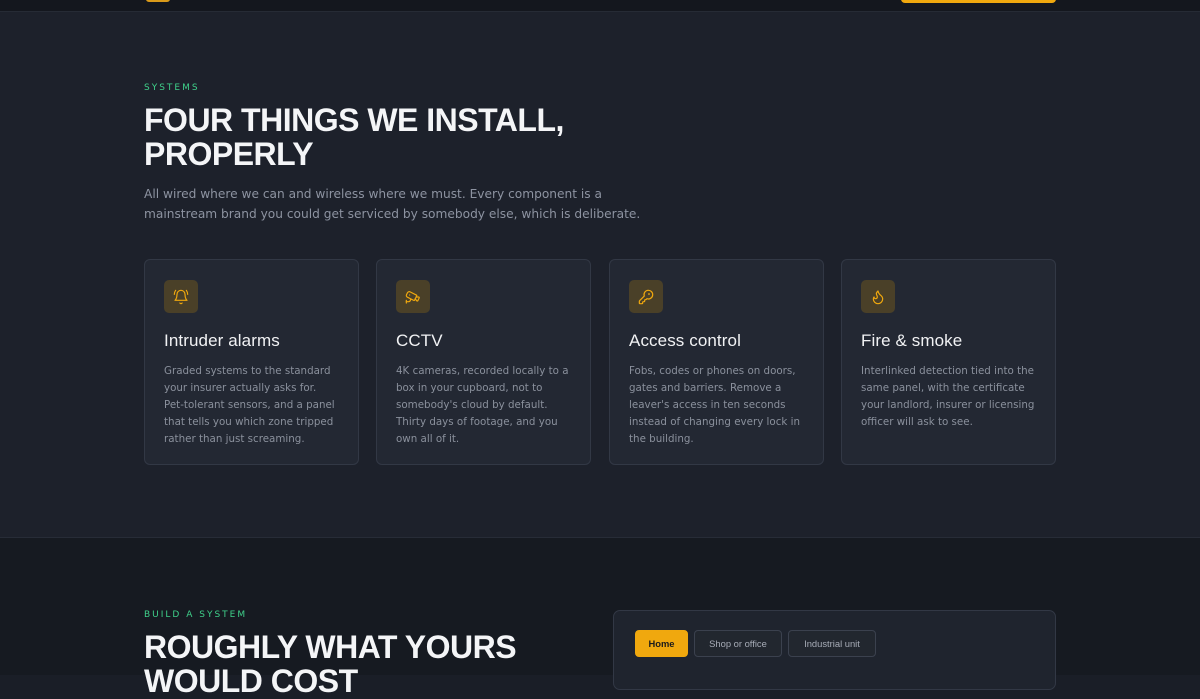 The width and height of the screenshot is (1200, 699). Describe the element at coordinates (646, 296) in the screenshot. I see `key-icon` at that location.